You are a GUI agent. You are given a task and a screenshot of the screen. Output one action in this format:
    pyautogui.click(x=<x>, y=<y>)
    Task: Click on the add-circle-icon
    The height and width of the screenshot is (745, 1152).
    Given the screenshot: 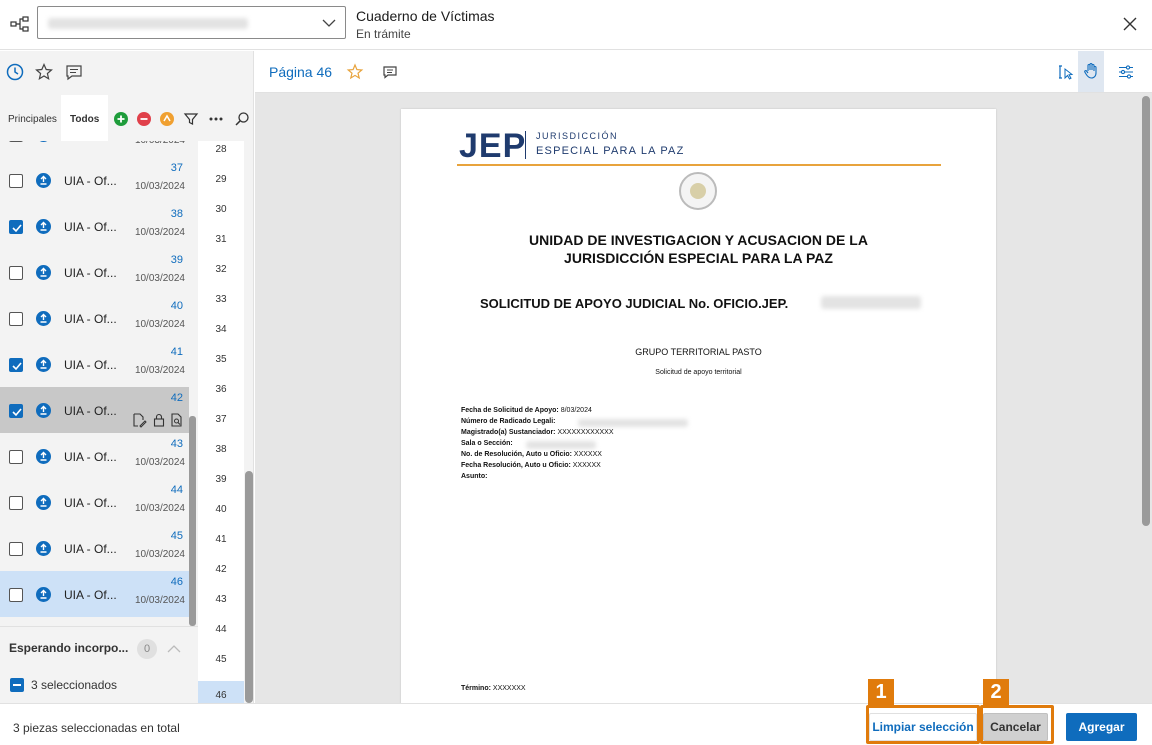 What is the action you would take?
    pyautogui.click(x=121, y=119)
    